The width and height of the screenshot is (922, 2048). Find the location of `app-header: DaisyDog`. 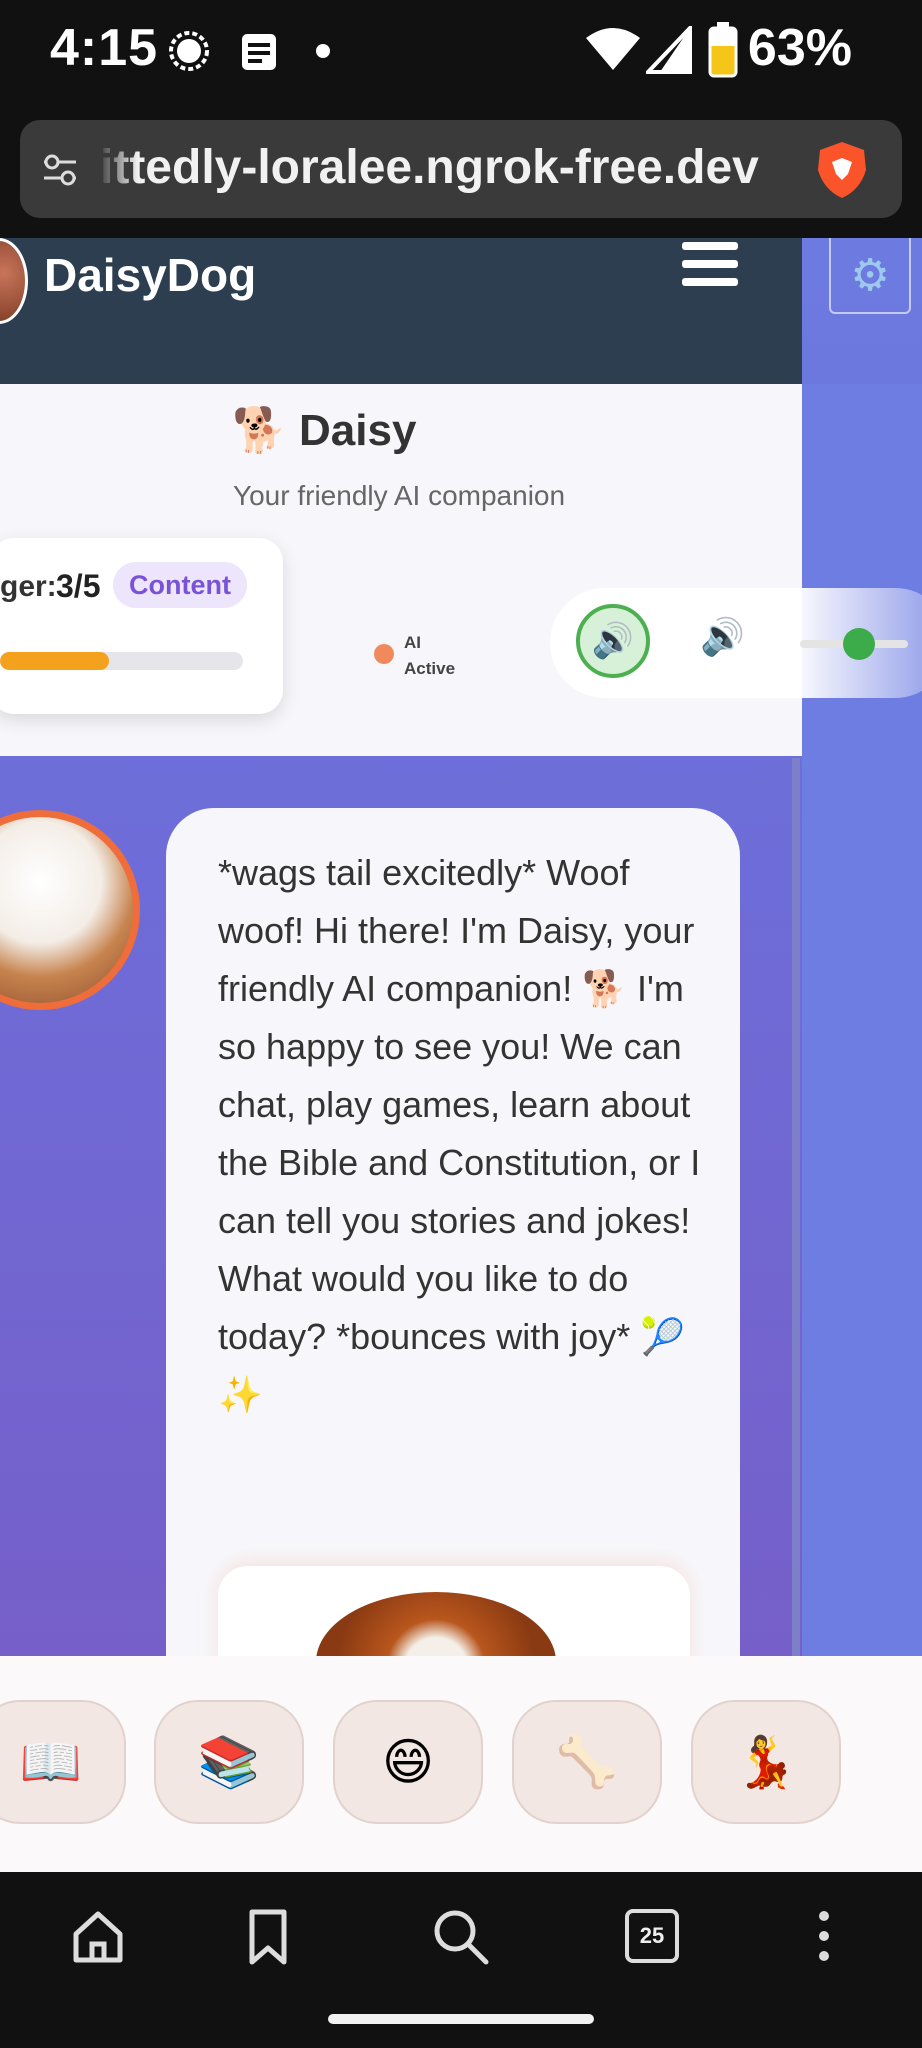

app-header: DaisyDog is located at coordinates (401, 311).